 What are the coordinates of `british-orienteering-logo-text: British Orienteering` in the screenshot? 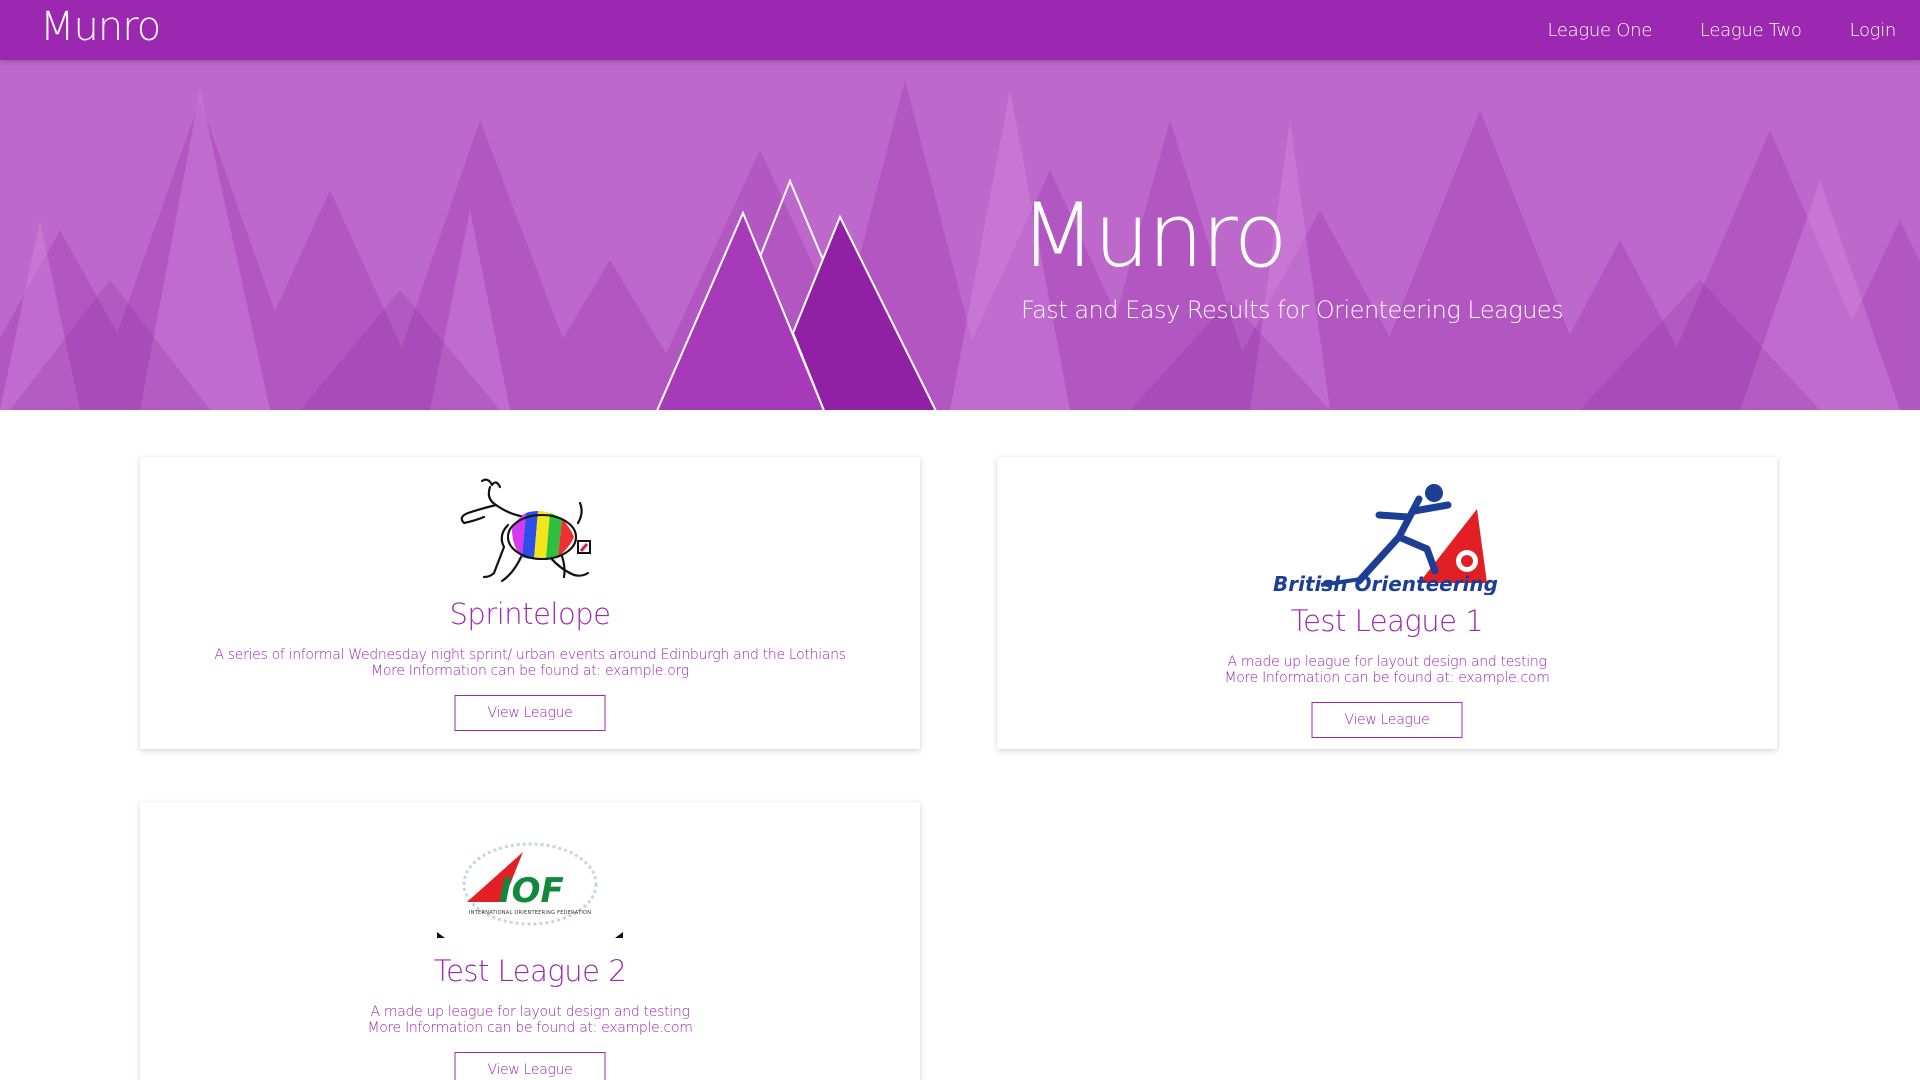 It's located at (1385, 583).